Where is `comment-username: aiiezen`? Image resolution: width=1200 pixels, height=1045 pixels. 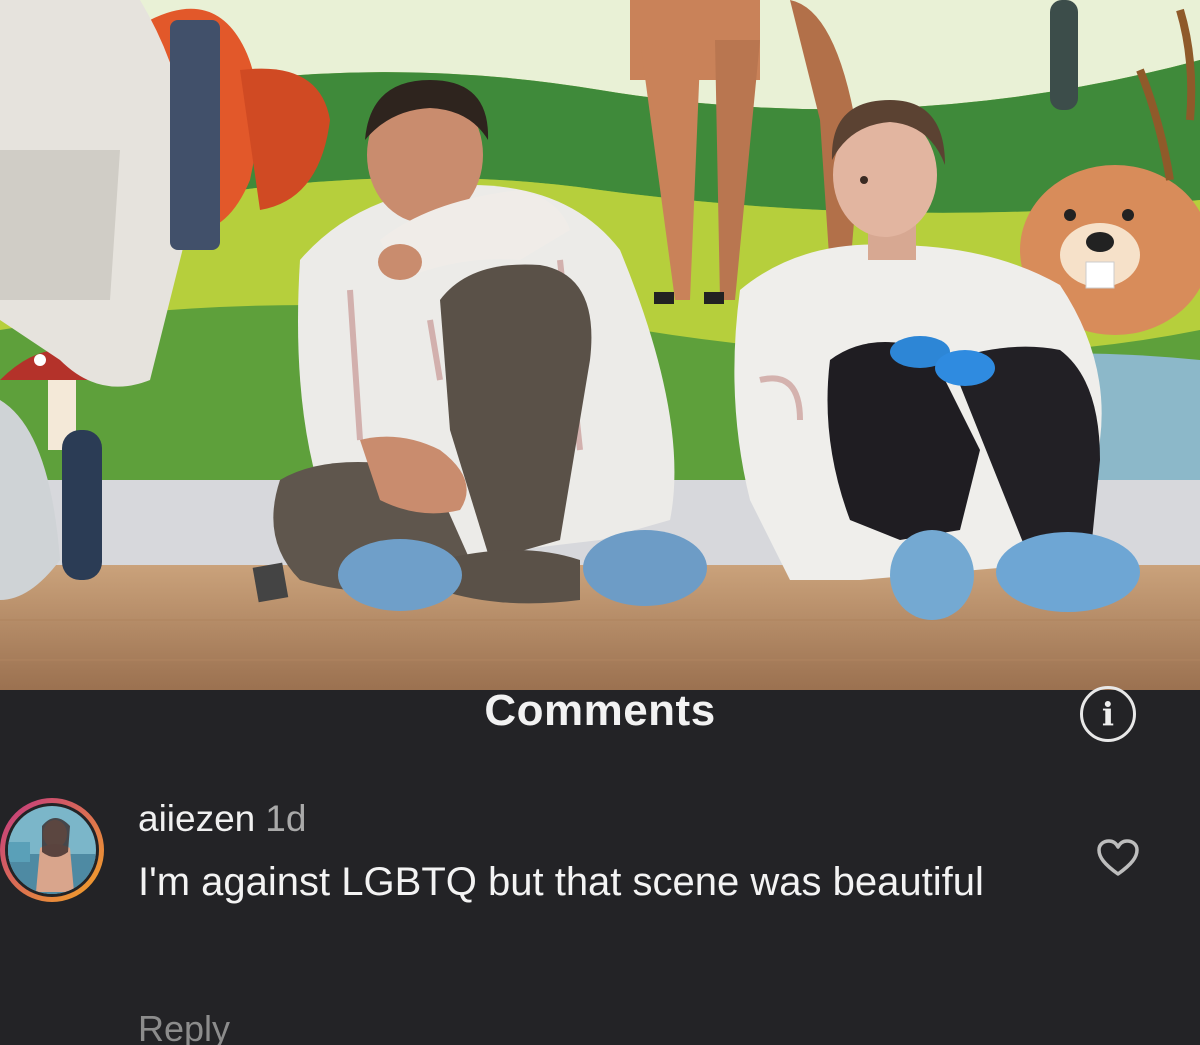
comment-username: aiiezen is located at coordinates (196, 818).